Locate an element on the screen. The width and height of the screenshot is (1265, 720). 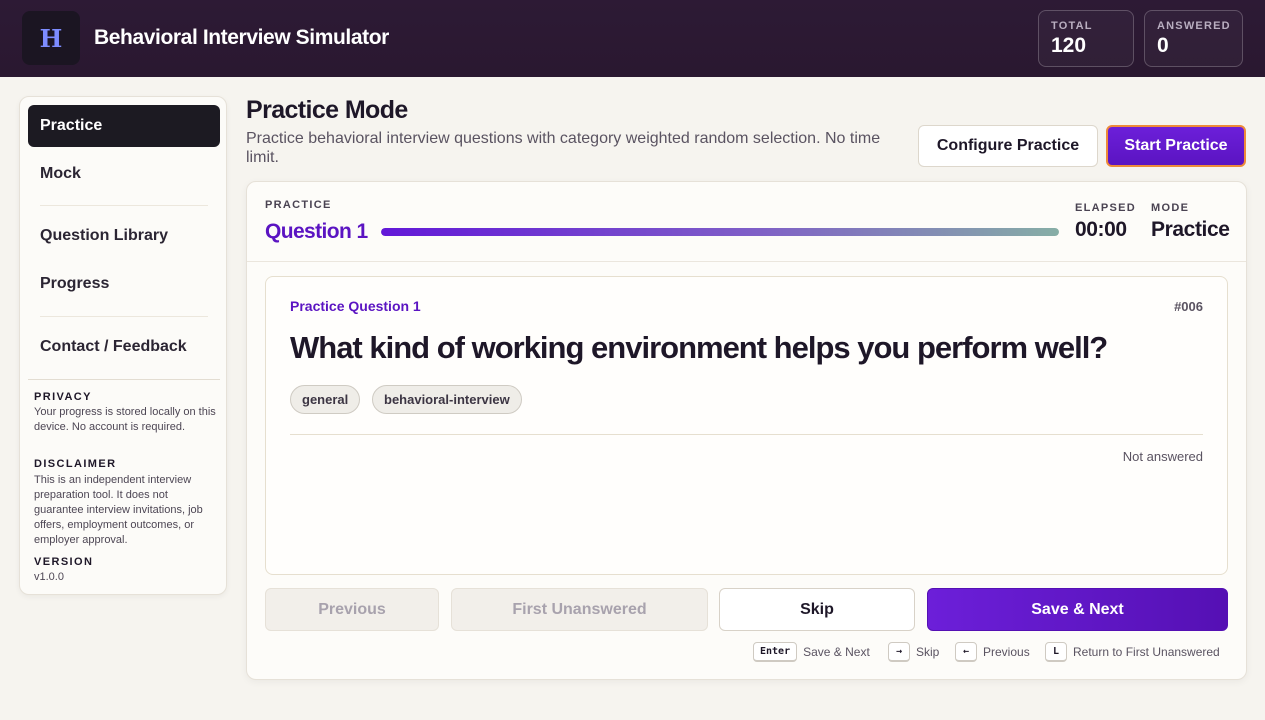
stat-total: TOTAL 120 is located at coordinates (1086, 38).